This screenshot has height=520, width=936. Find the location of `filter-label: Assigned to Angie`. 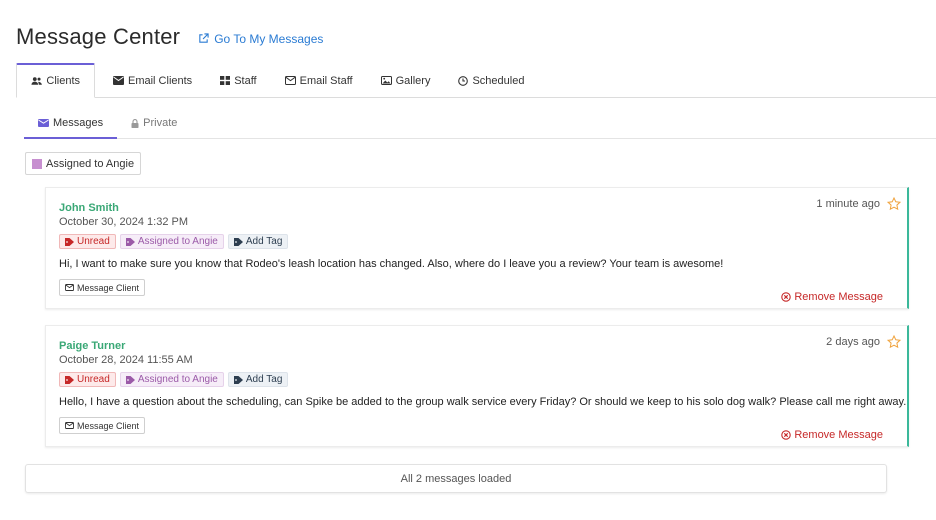

filter-label: Assigned to Angie is located at coordinates (90, 163).